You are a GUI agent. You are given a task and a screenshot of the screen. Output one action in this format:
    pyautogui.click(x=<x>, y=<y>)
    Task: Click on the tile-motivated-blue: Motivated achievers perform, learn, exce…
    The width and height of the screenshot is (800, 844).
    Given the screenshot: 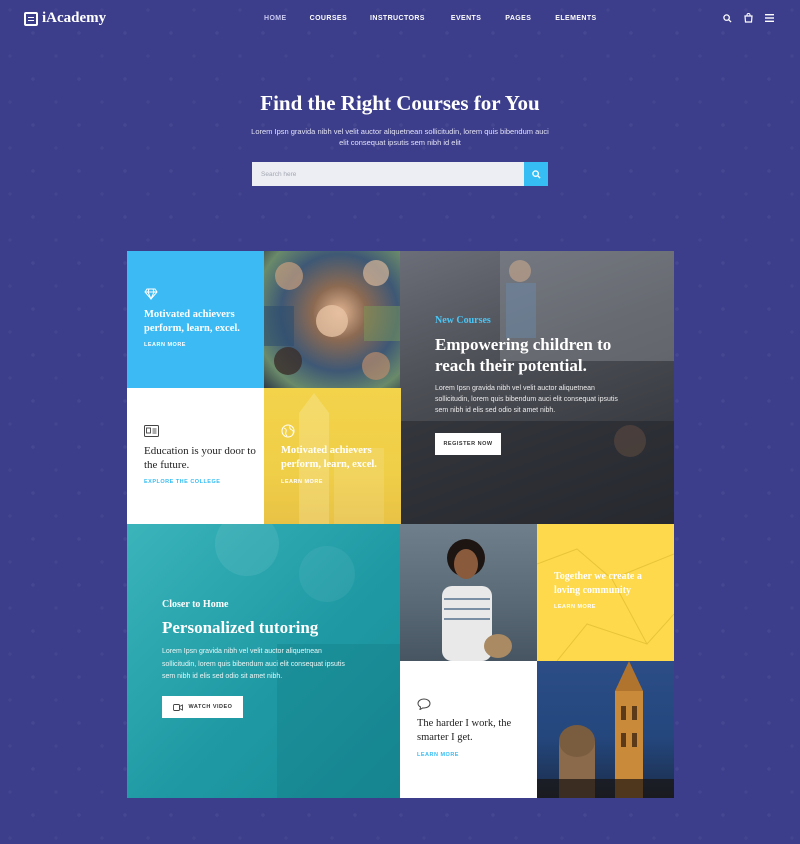 What is the action you would take?
    pyautogui.click(x=195, y=319)
    